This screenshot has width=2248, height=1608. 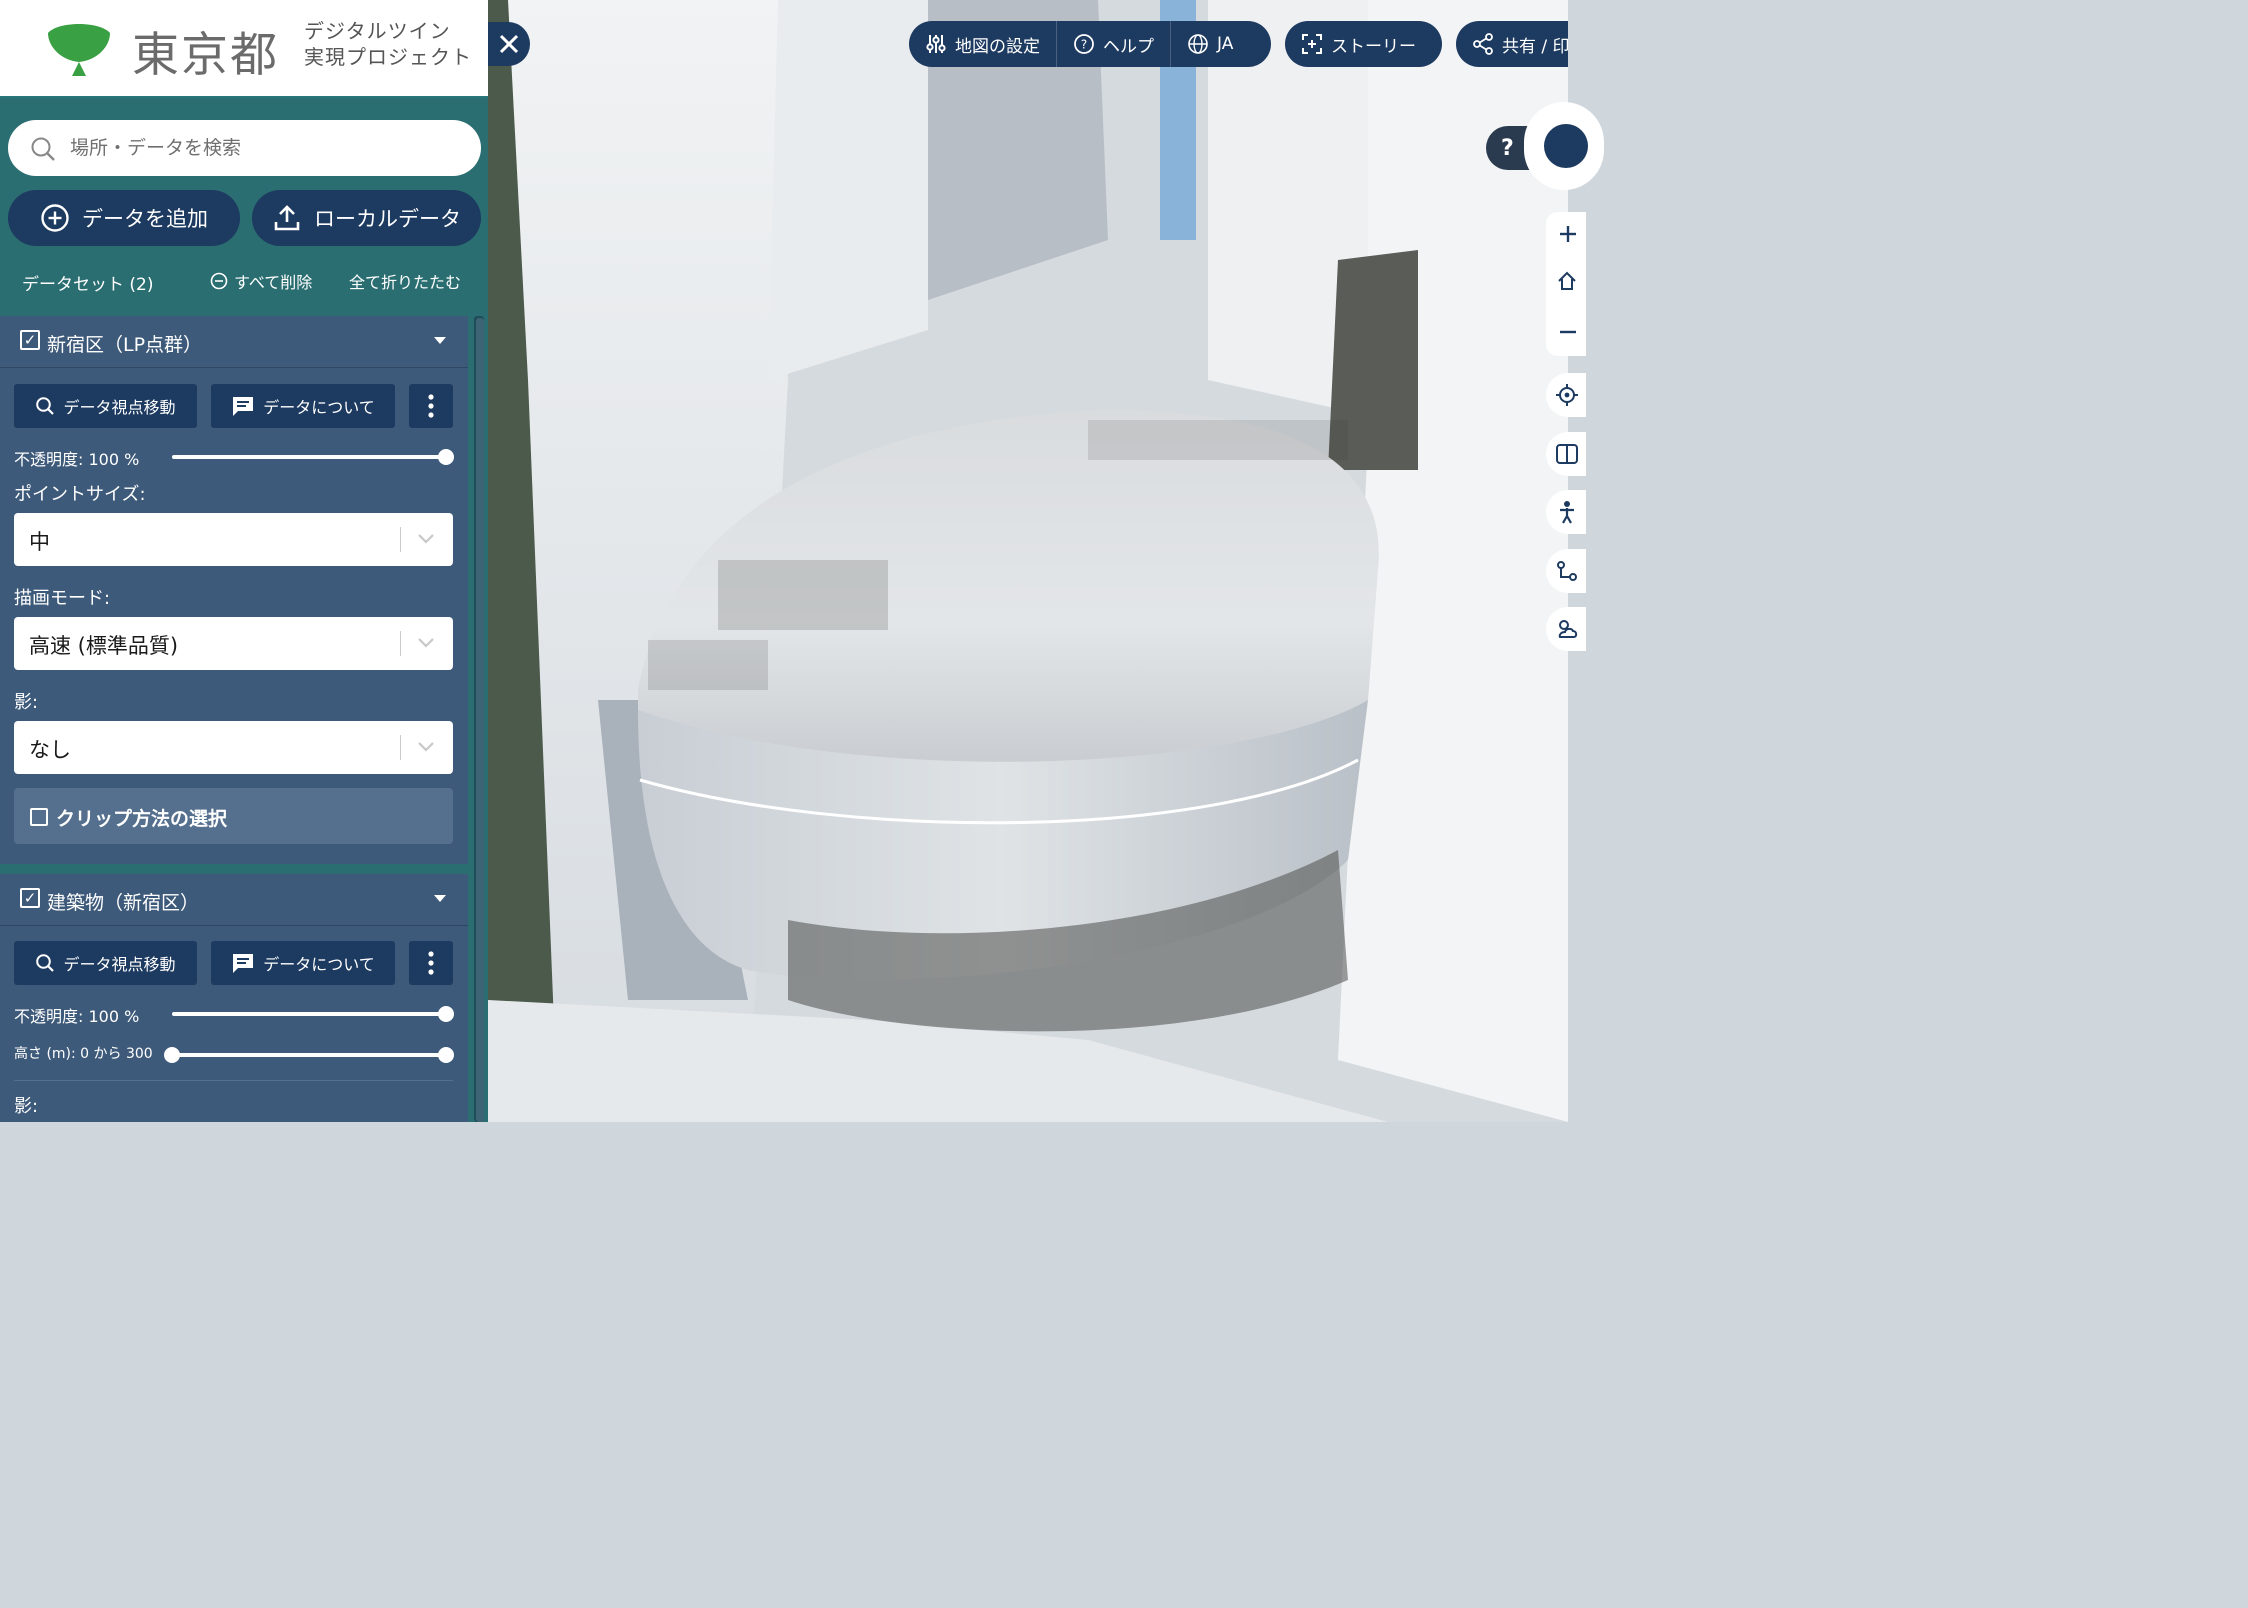 I want to click on close-icon, so click(x=509, y=44).